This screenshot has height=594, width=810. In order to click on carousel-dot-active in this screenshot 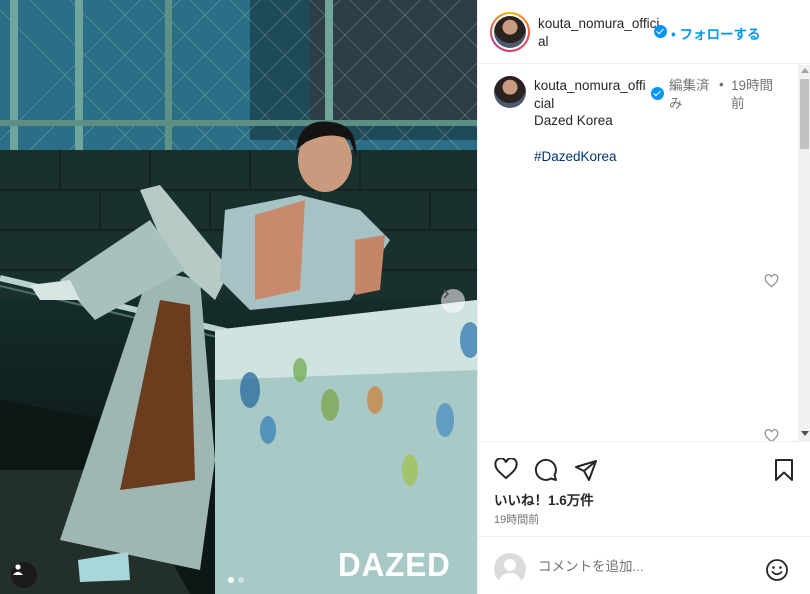, I will do `click(231, 580)`.